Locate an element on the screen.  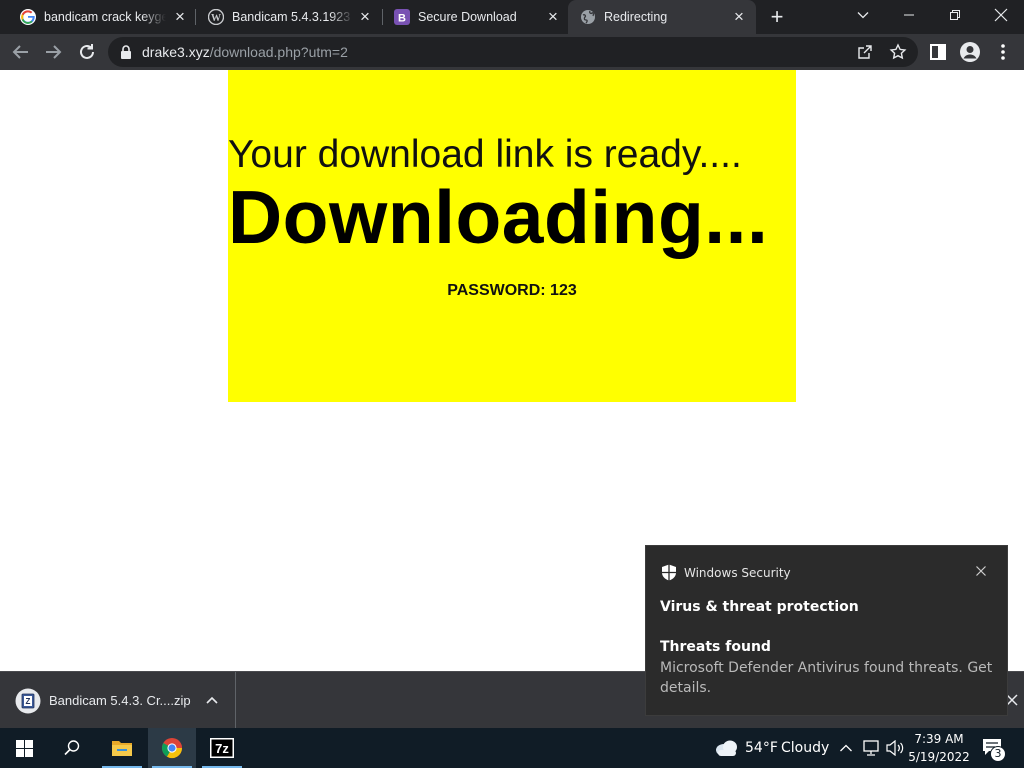
download-item: Z Bandicam 5.4.3. Cr....zip is located at coordinates (118, 700).